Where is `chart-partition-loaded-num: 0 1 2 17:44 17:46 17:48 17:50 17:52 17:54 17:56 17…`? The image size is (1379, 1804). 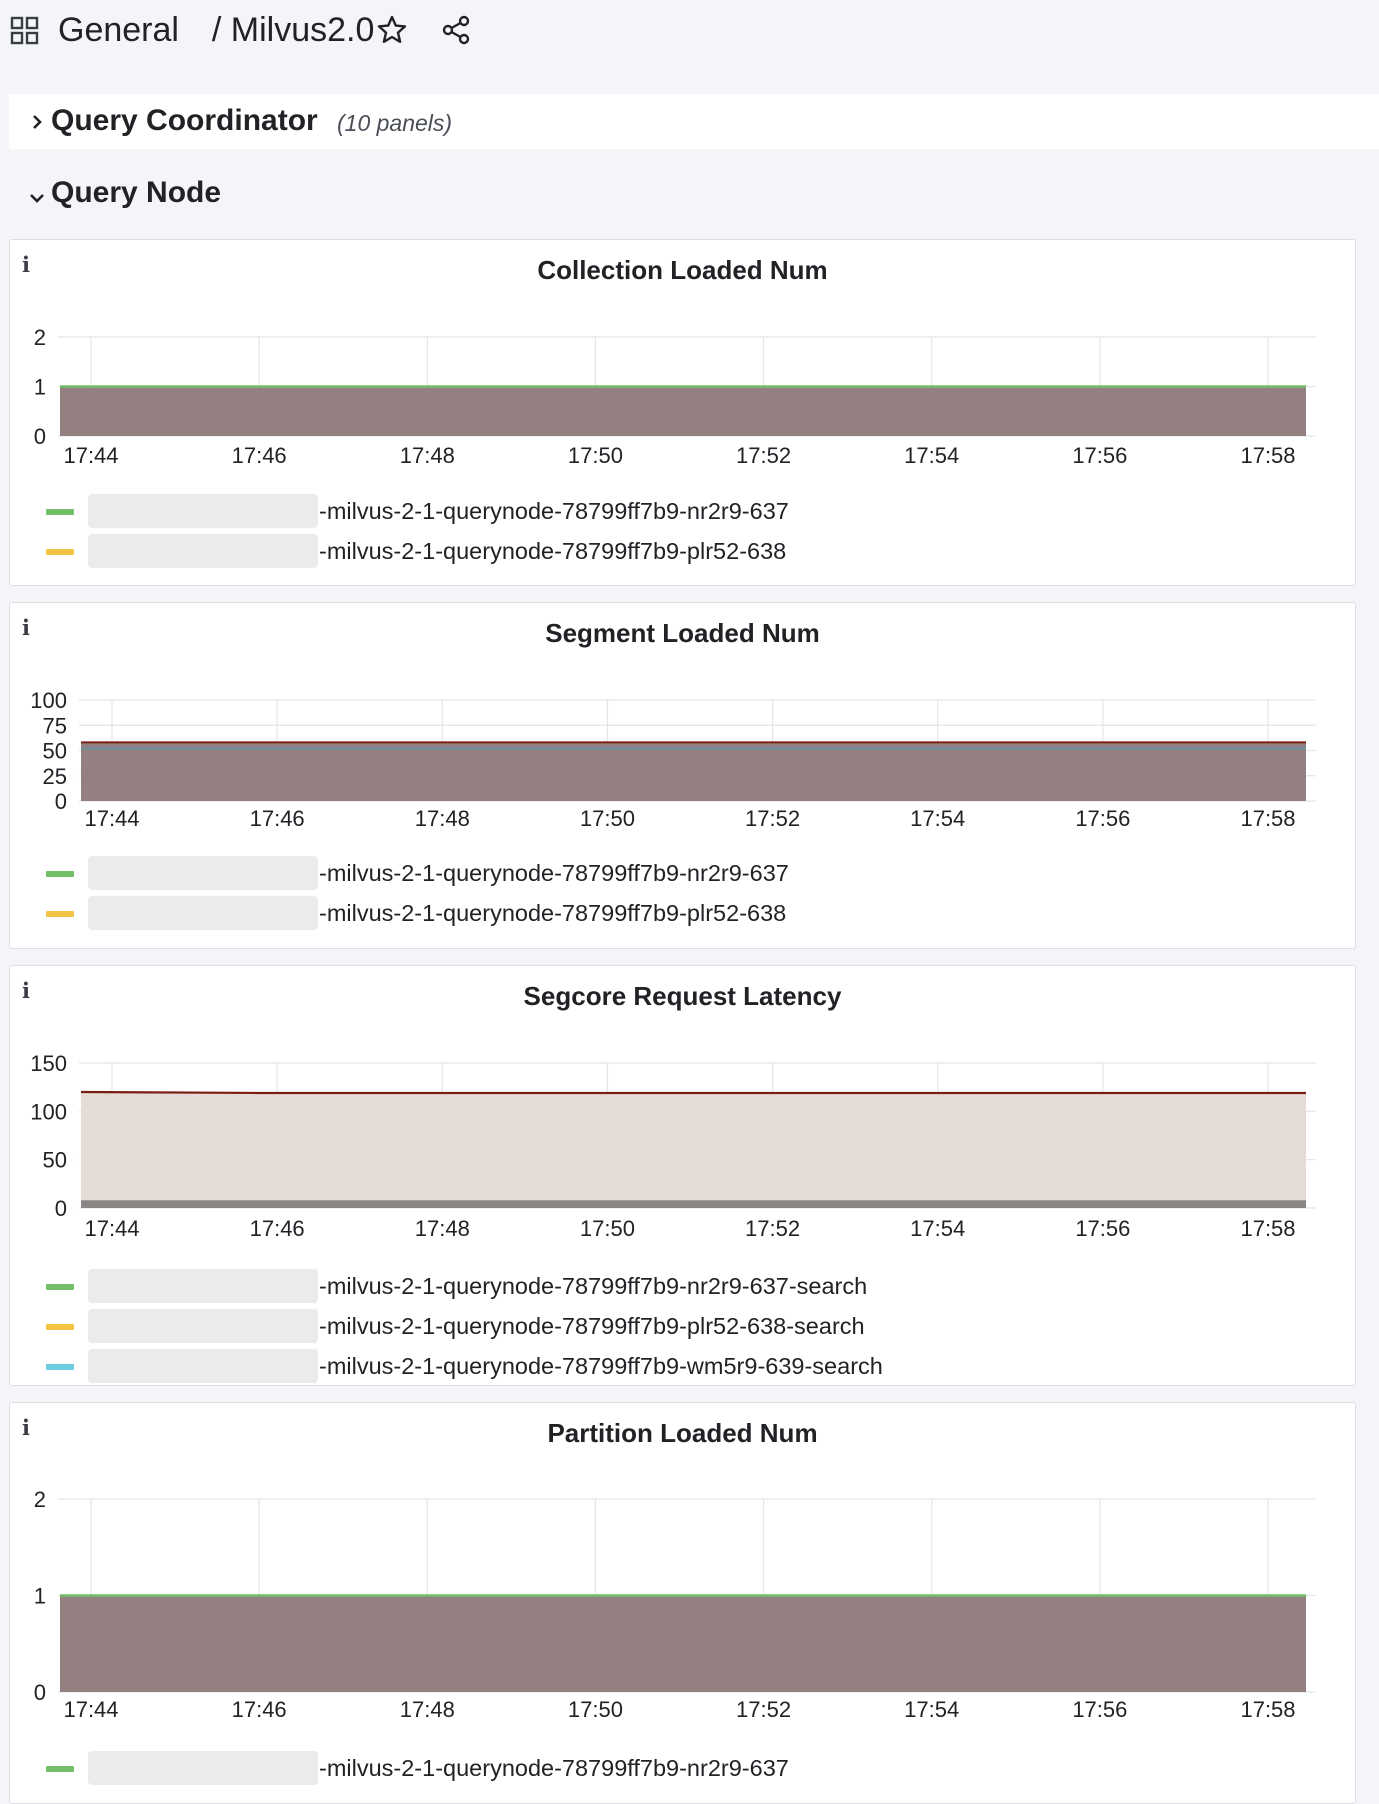 chart-partition-loaded-num: 0 1 2 17:44 17:46 17:48 17:50 17:52 17:54 17:56 17… is located at coordinates (675, 1604).